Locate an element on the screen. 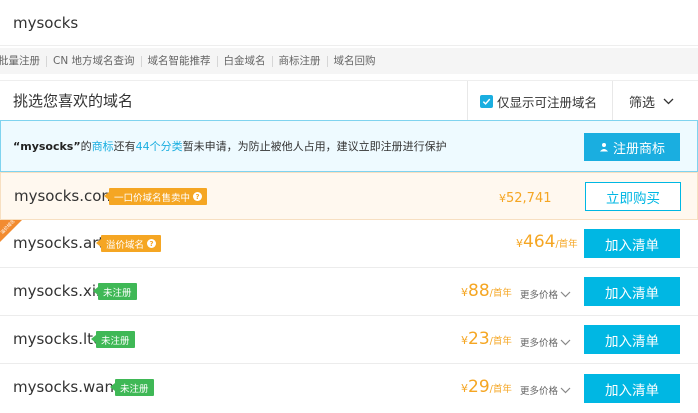 The image size is (698, 413). price-value: 29 is located at coordinates (479, 387).